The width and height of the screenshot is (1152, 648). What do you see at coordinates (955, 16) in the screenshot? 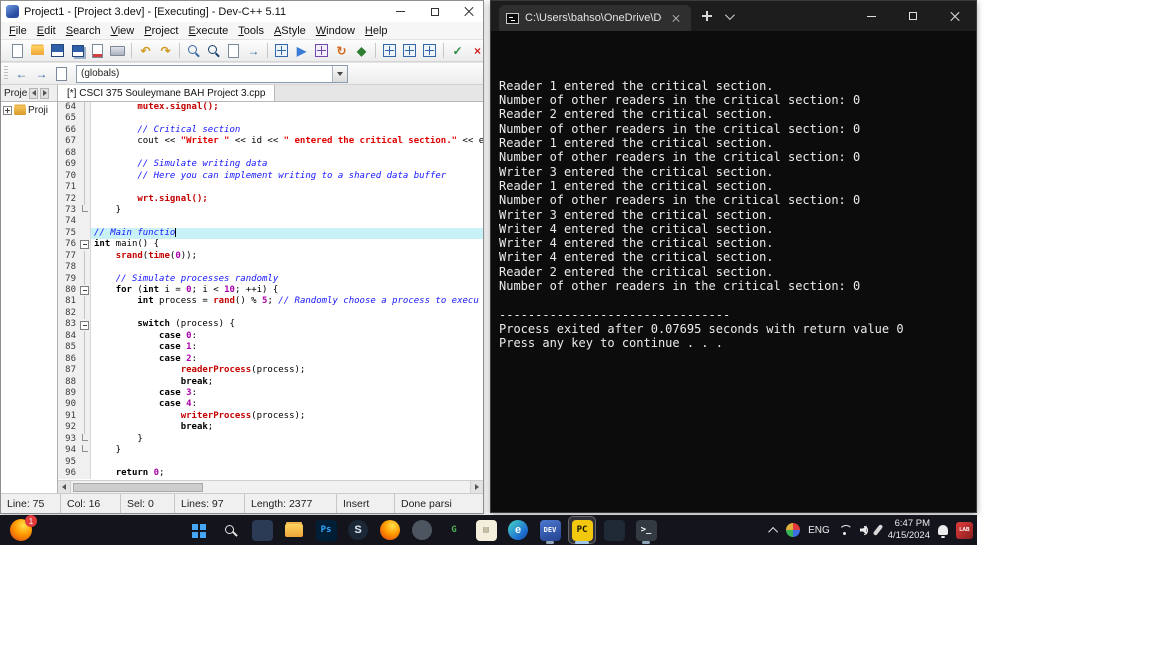
I see `close-button` at bounding box center [955, 16].